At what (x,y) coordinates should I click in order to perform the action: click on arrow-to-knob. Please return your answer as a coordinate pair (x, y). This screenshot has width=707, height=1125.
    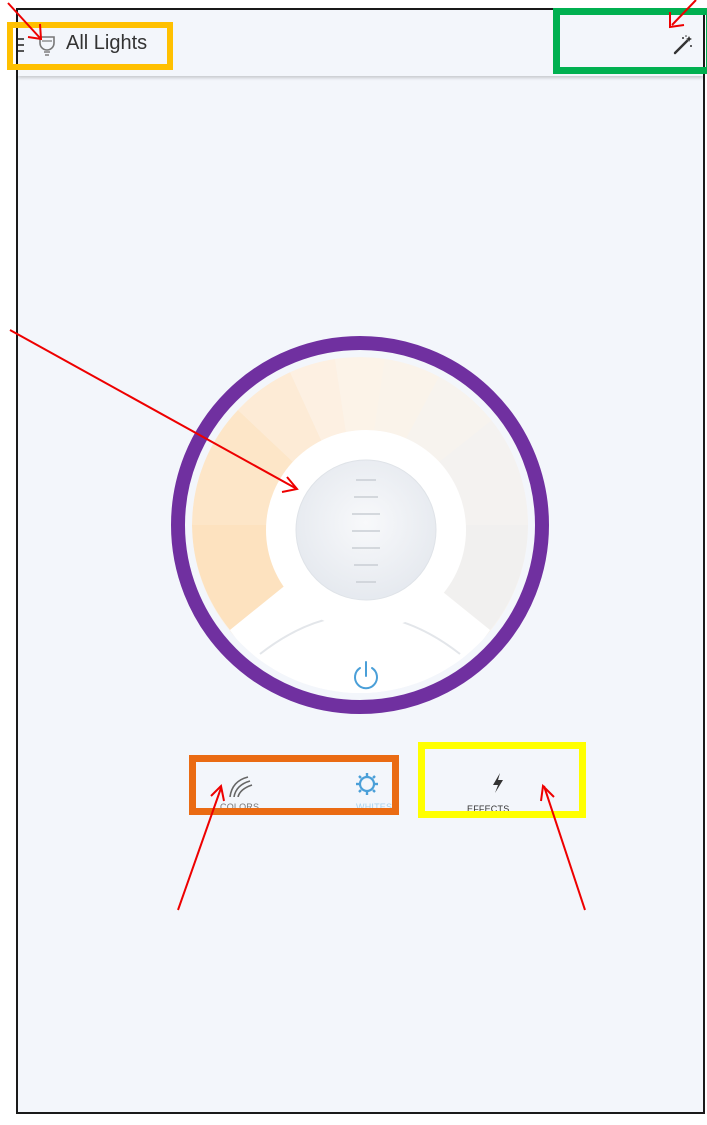
    Looking at the image, I should click on (153, 409).